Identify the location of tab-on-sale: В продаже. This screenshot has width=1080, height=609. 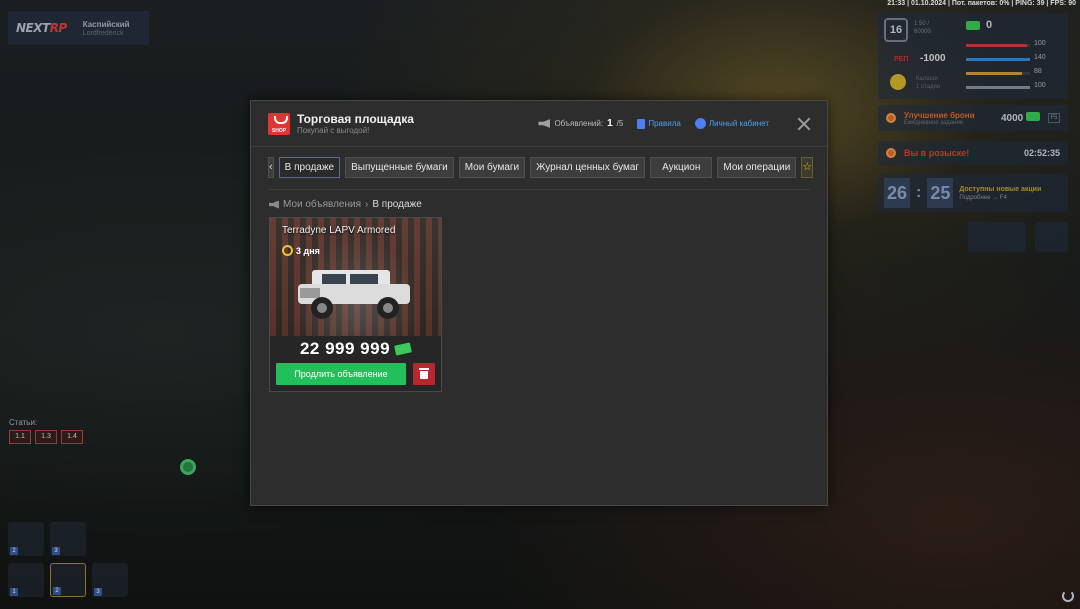
(309, 167).